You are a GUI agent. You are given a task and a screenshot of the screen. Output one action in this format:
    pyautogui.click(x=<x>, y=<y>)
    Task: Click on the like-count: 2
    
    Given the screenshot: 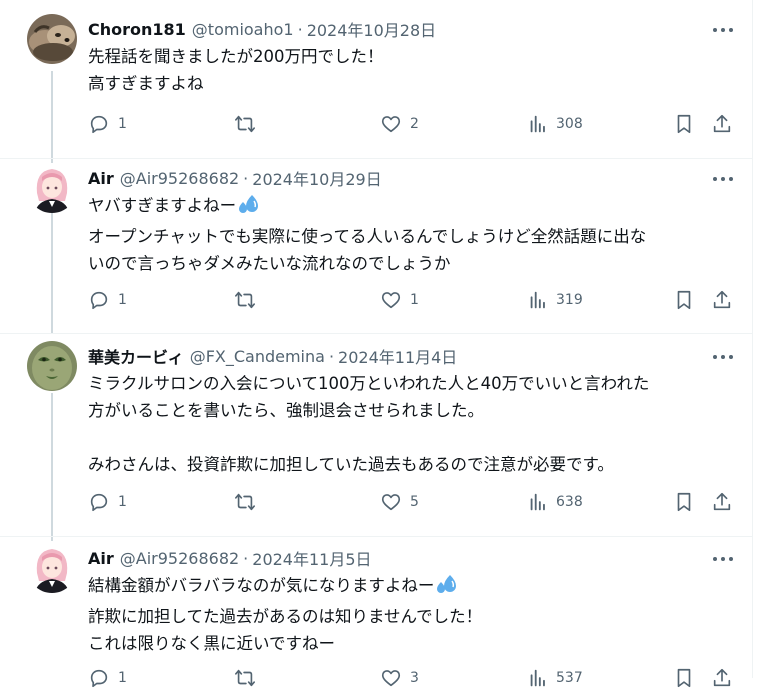 What is the action you would take?
    pyautogui.click(x=414, y=124)
    